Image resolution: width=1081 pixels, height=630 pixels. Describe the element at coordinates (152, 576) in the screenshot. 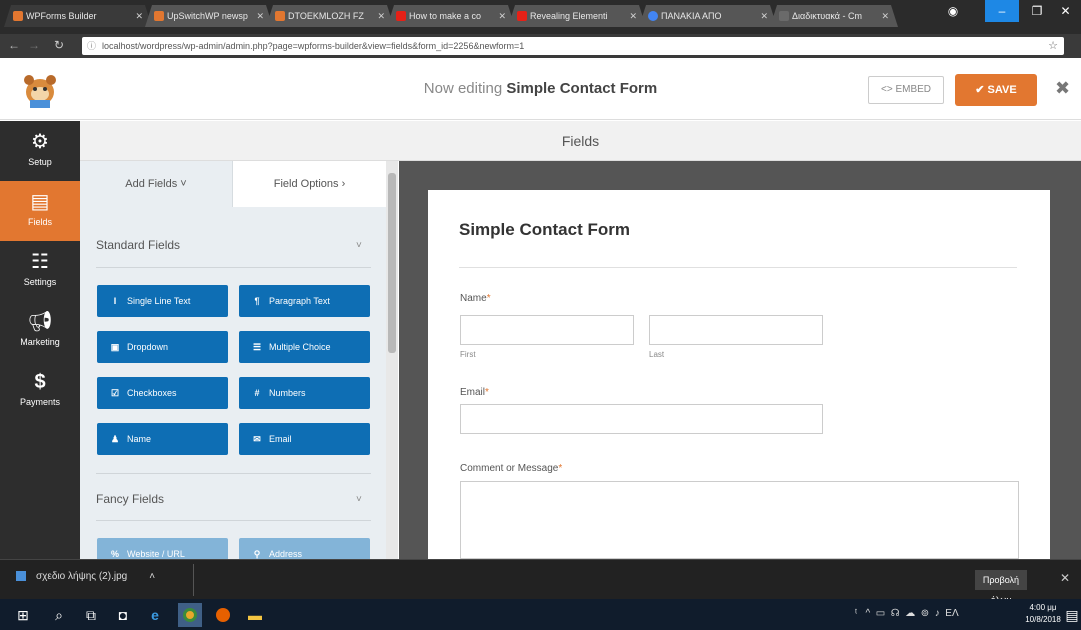

I see `chevron-up-icon: ˄` at that location.